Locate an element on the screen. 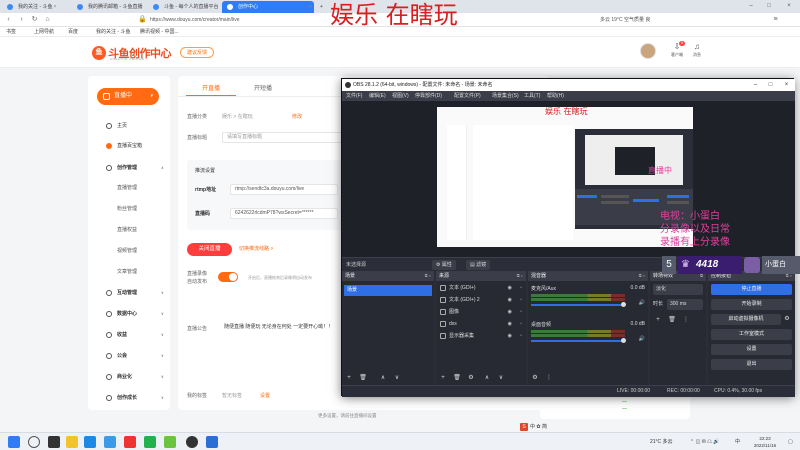 Image resolution: width=800 pixels, height=450 pixels. forward-icon: › is located at coordinates (21, 19).